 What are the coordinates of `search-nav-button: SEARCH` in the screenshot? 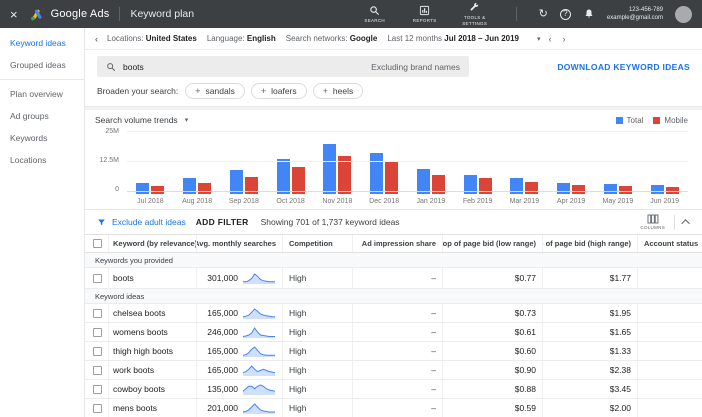 It's located at (375, 14).